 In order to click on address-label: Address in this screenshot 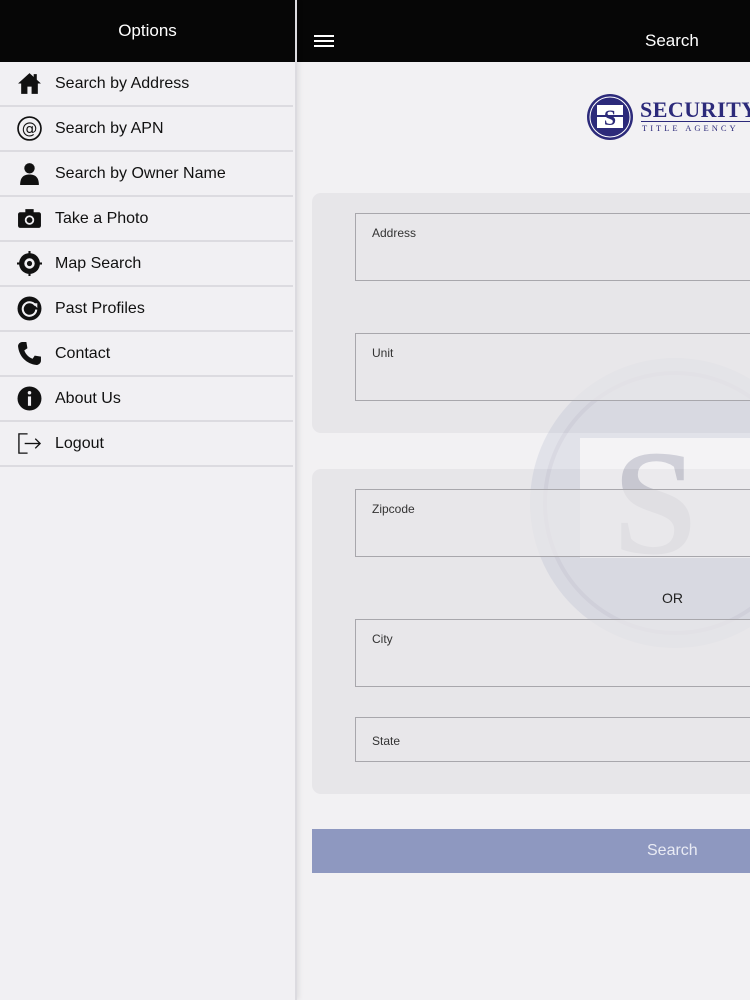, I will do `click(394, 233)`.